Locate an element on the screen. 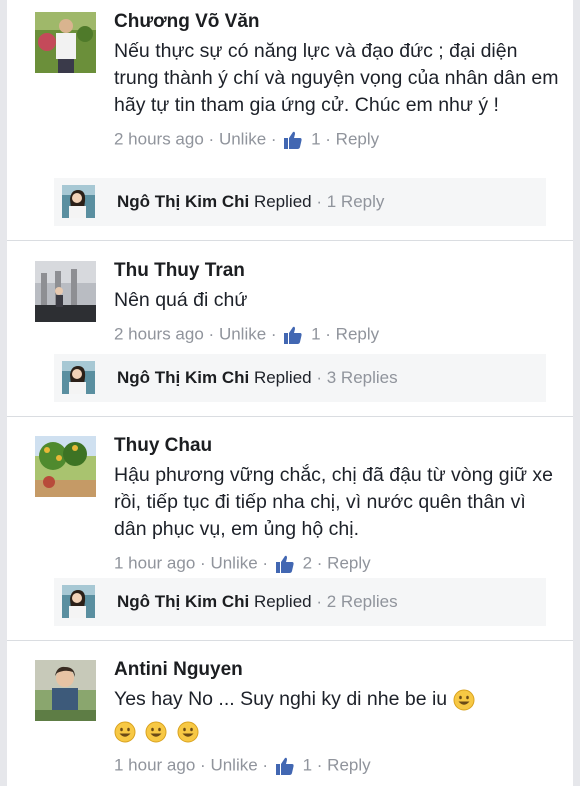 The image size is (580, 786). reply-count: 3 Replies is located at coordinates (362, 377).